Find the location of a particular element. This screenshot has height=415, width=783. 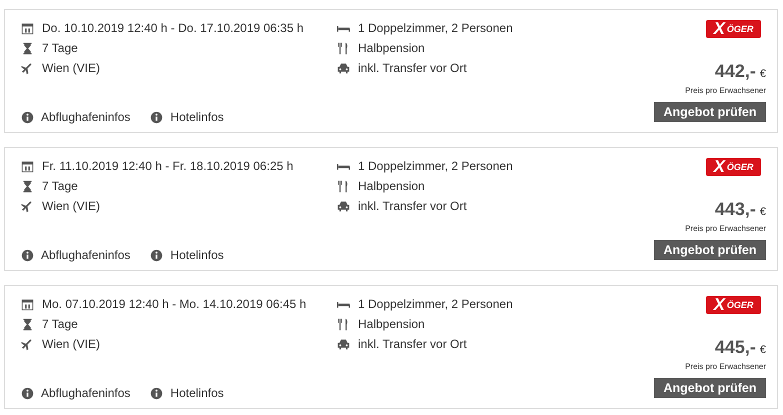

price: 442,- is located at coordinates (735, 71).